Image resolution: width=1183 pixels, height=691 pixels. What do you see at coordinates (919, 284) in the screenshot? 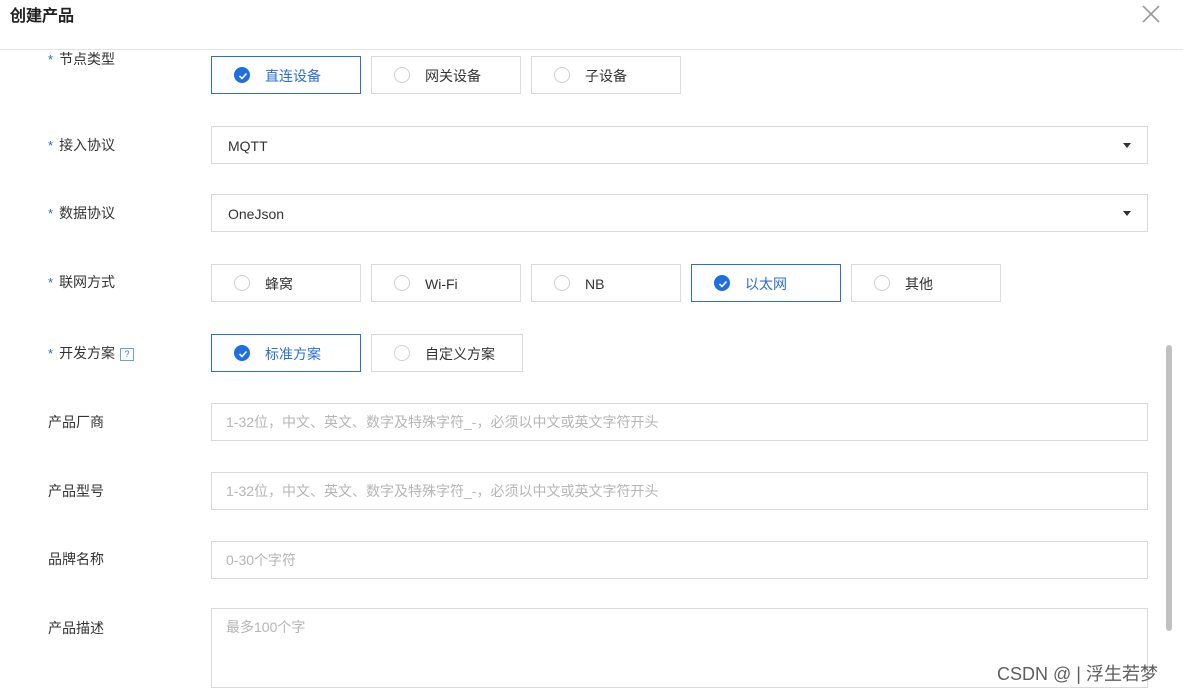
I see `option-label: 其他` at bounding box center [919, 284].